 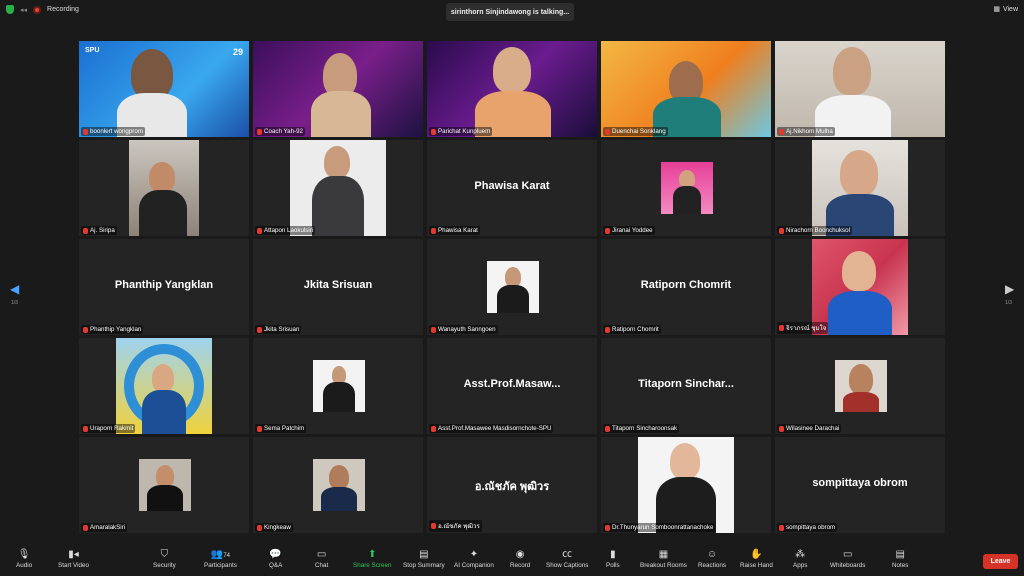 I want to click on participant-display-name: Ratiporn Chomrit, so click(x=686, y=285).